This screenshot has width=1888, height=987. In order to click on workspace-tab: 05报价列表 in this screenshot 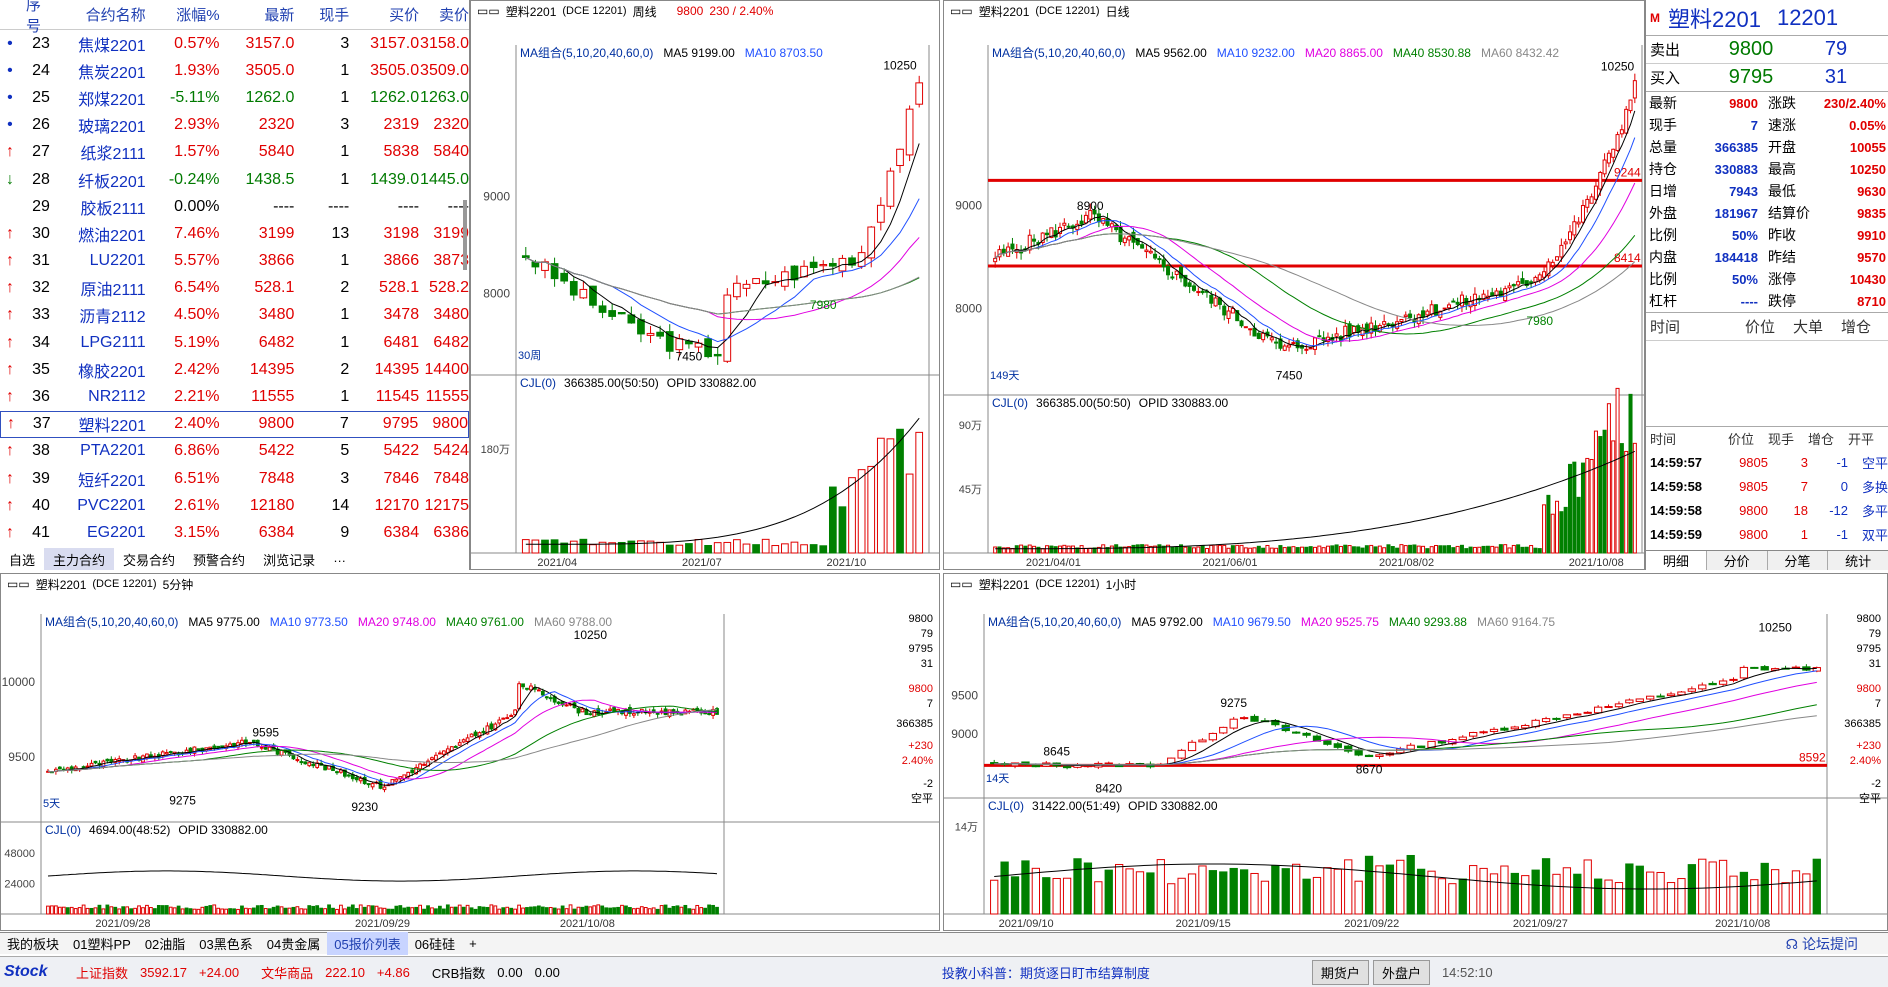, I will do `click(367, 943)`.